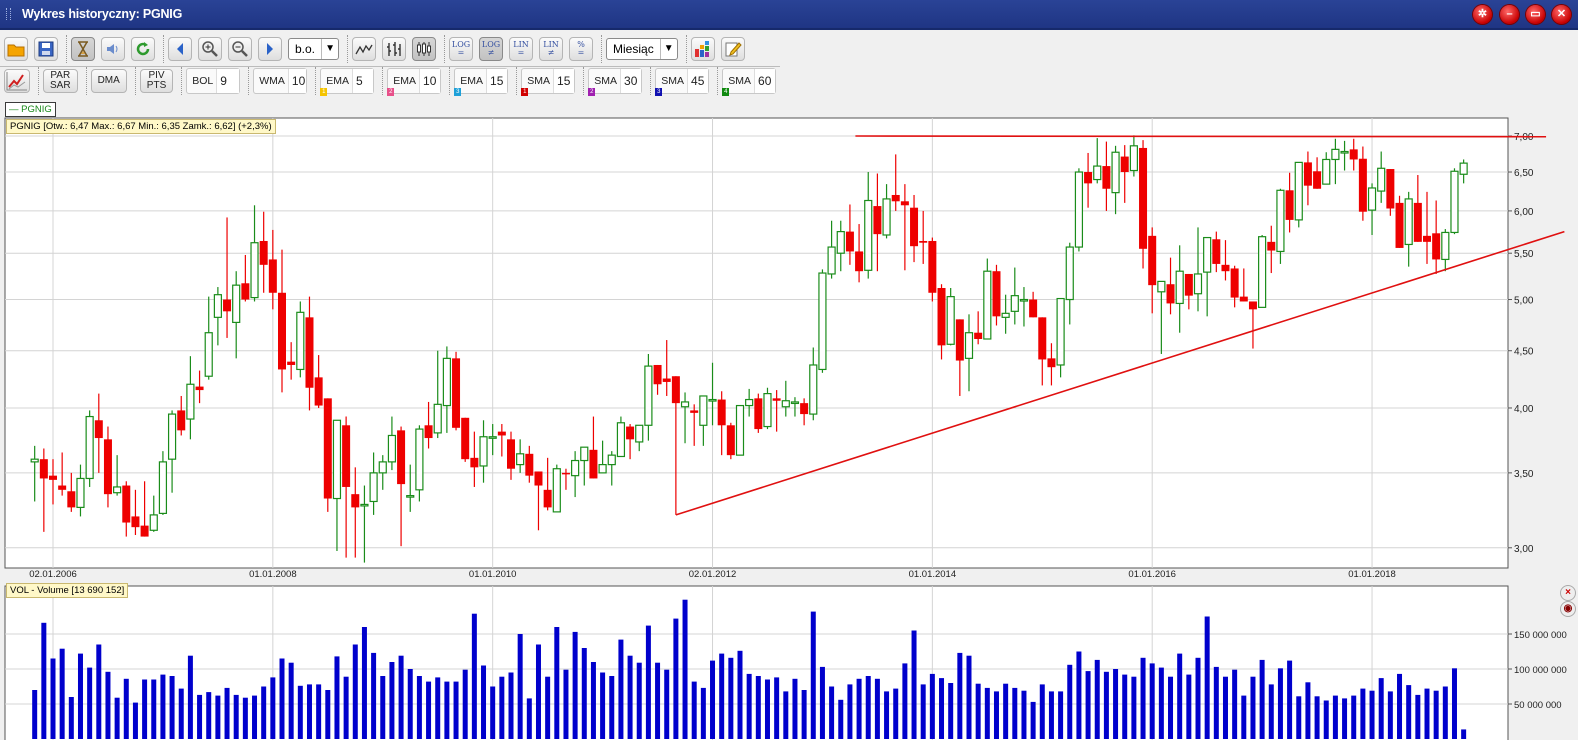 The width and height of the screenshot is (1578, 740). Describe the element at coordinates (67, 590) in the screenshot. I see `volume-info-box: VOL - Volume [13 690 152]` at that location.